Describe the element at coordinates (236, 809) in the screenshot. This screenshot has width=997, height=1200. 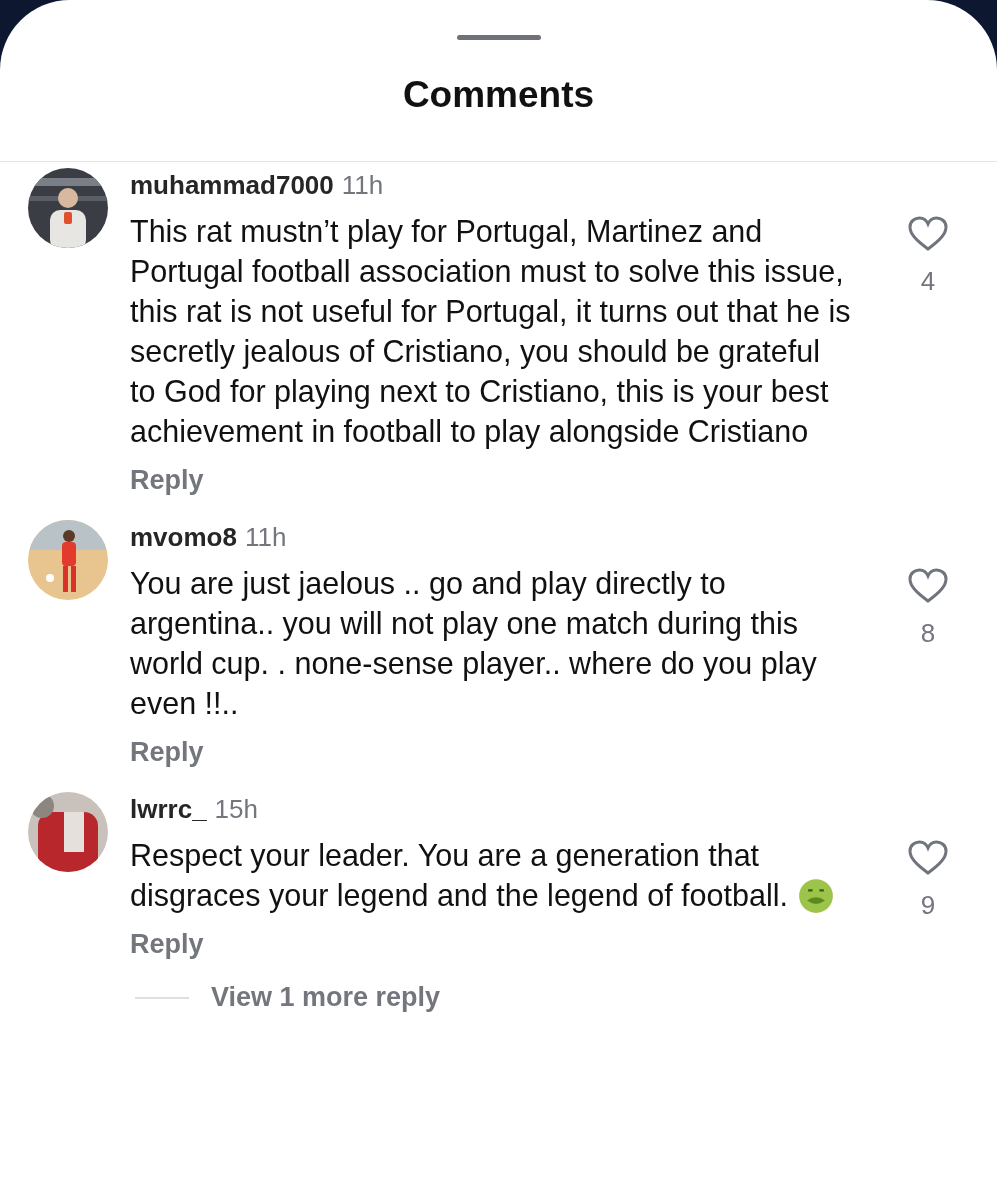
I see `comment-time: 15h` at that location.